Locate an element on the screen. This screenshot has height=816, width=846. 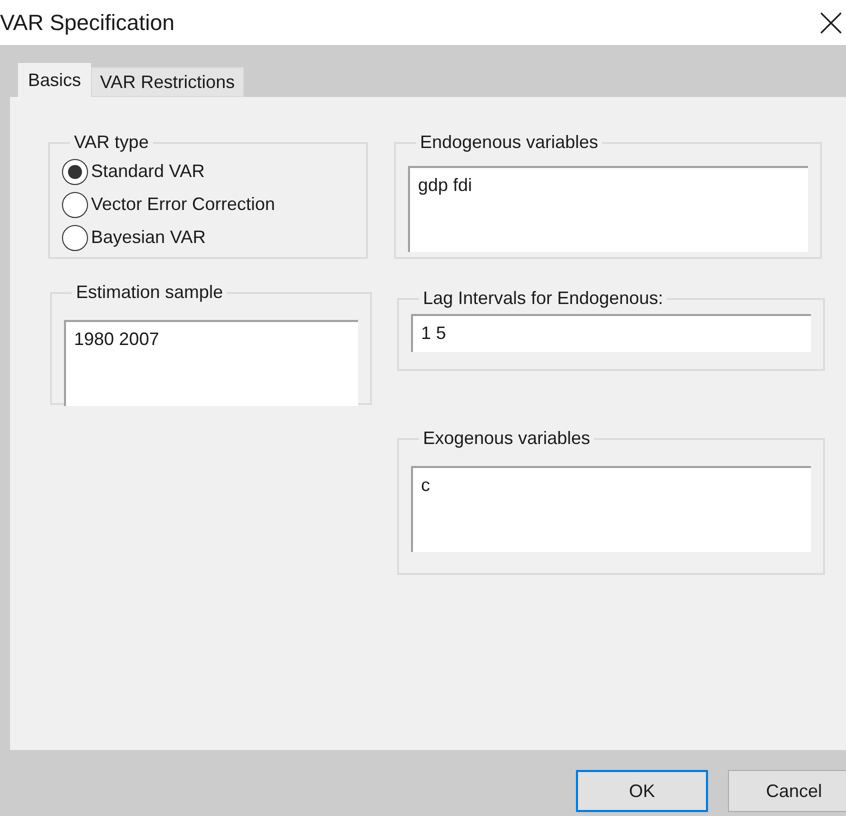
close-icon is located at coordinates (831, 23).